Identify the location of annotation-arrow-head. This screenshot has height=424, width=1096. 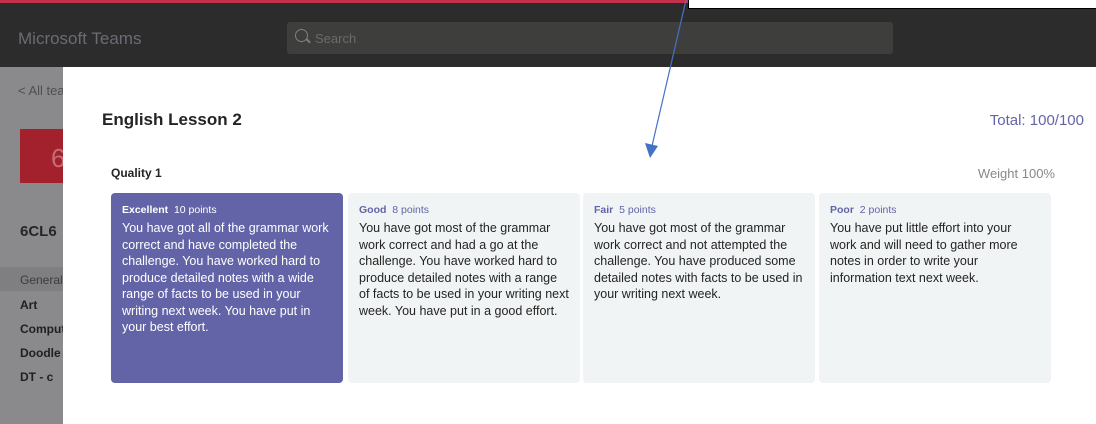
(651, 150).